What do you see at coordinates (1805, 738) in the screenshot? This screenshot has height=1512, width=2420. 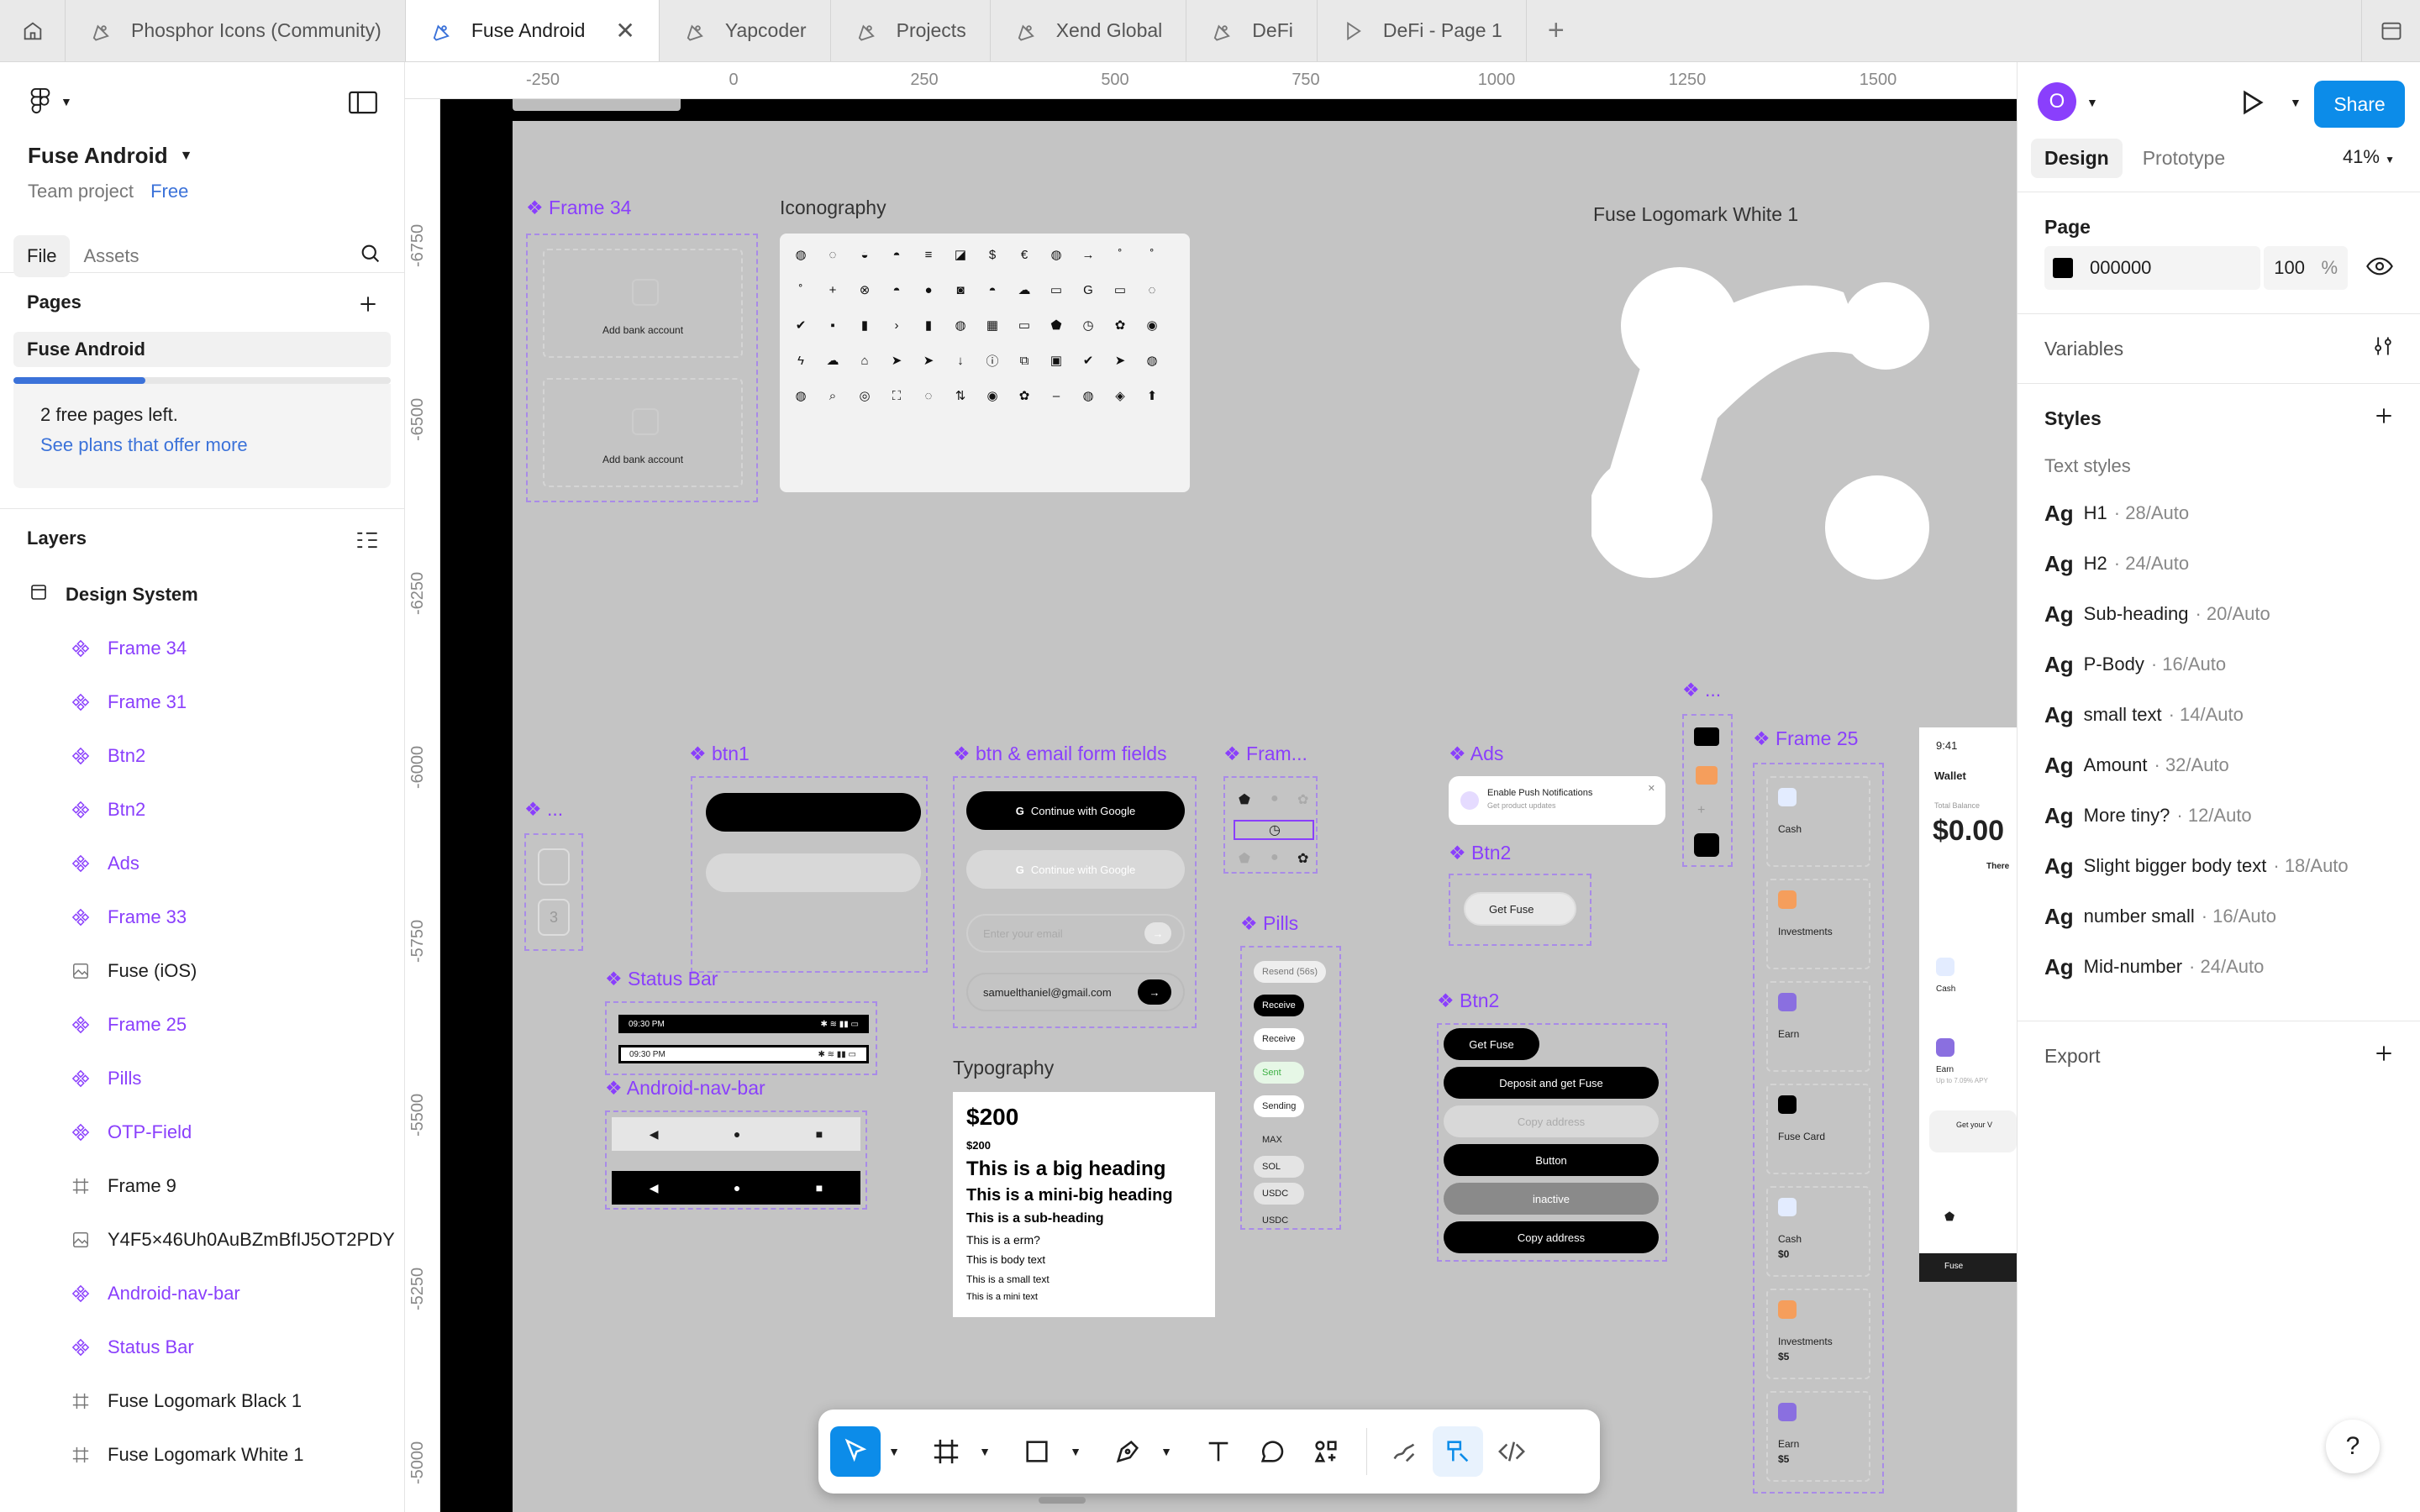 I see `frame-25-label: ❖ Frame 25` at bounding box center [1805, 738].